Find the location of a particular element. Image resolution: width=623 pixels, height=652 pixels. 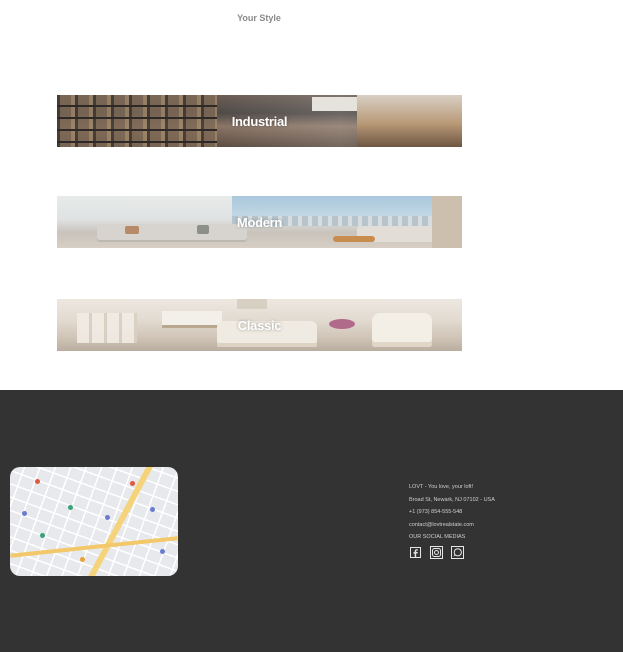

style-label-classic: Classic is located at coordinates (259, 325).